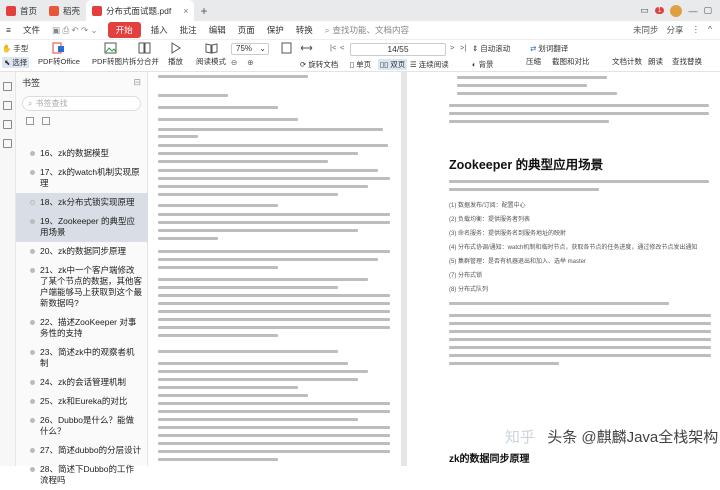 This screenshot has width=720, height=490. Describe the element at coordinates (489, 459) in the screenshot. I see `section-heading-sync: zk的数据同步原理` at that location.